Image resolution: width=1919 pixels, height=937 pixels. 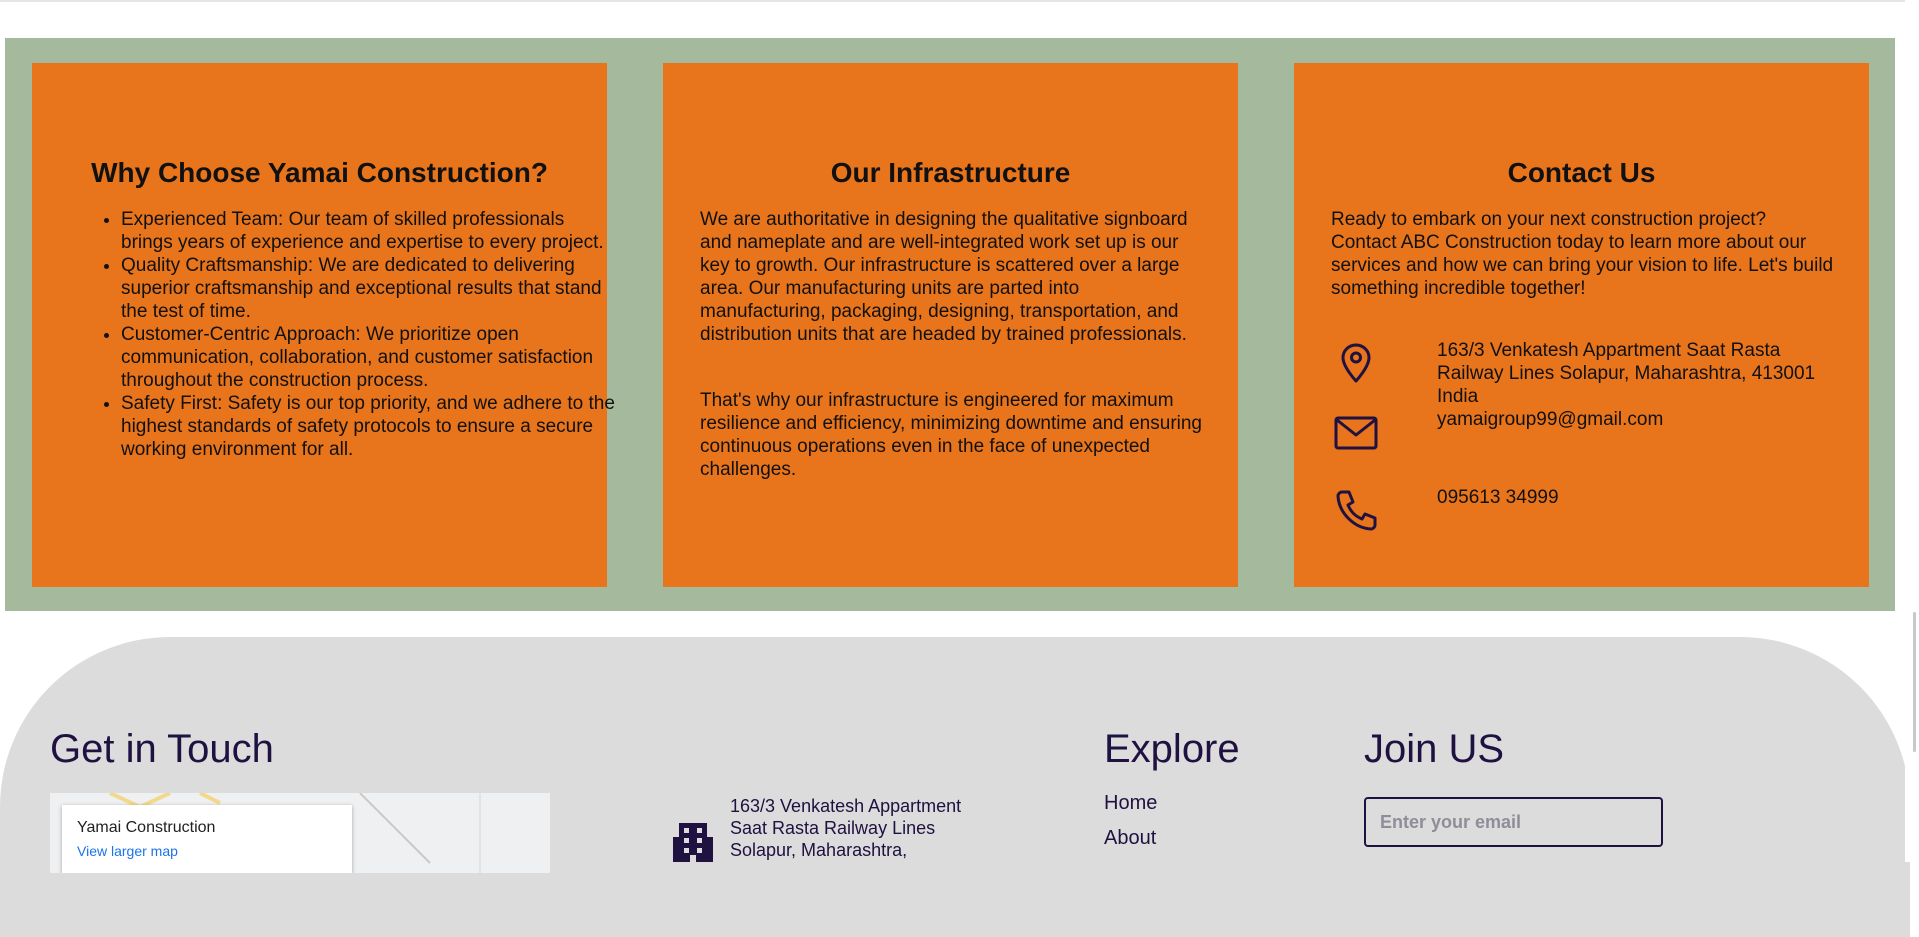 I want to click on top-divider, so click(x=959, y=1).